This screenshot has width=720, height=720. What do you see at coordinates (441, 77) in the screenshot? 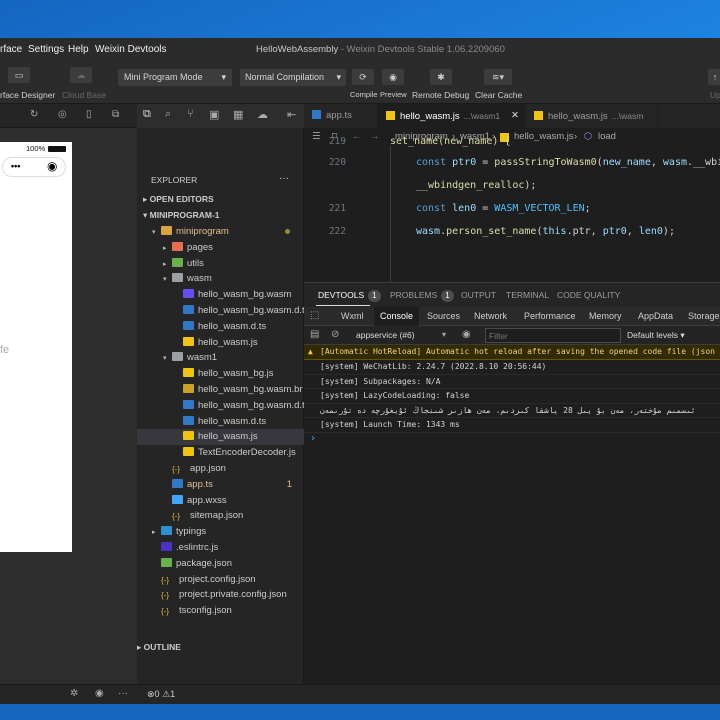
I see `remote-debug-icon: ✱` at bounding box center [441, 77].